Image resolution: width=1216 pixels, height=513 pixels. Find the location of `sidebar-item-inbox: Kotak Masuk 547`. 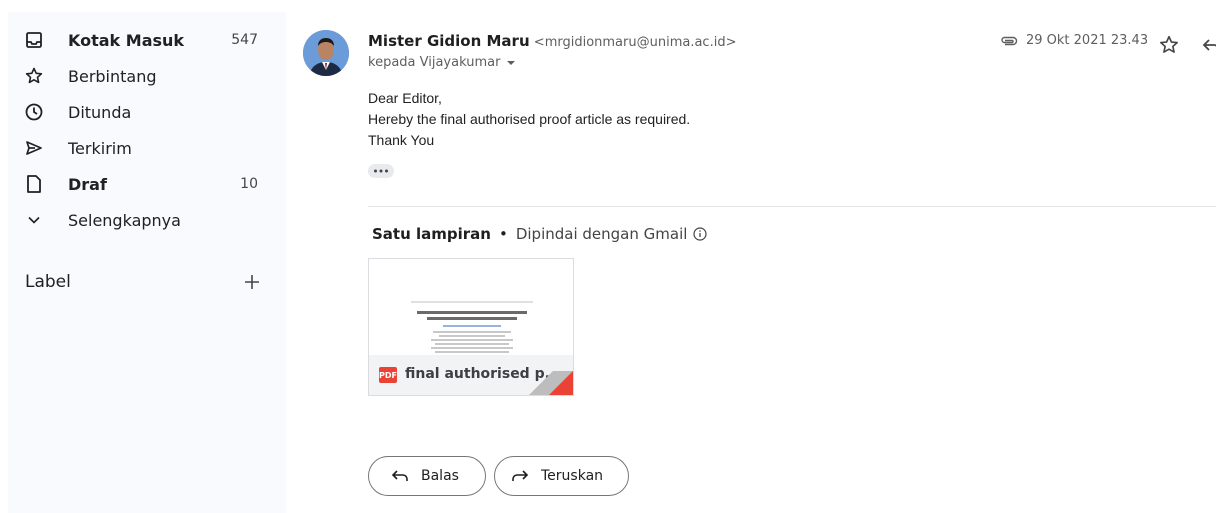

sidebar-item-inbox: Kotak Masuk 547 is located at coordinates (147, 40).